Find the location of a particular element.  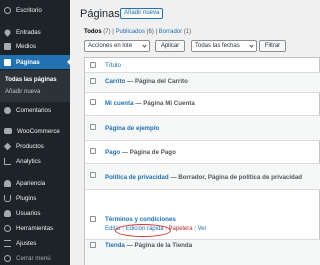

sidebar-item-label: Comentarios is located at coordinates (34, 110).